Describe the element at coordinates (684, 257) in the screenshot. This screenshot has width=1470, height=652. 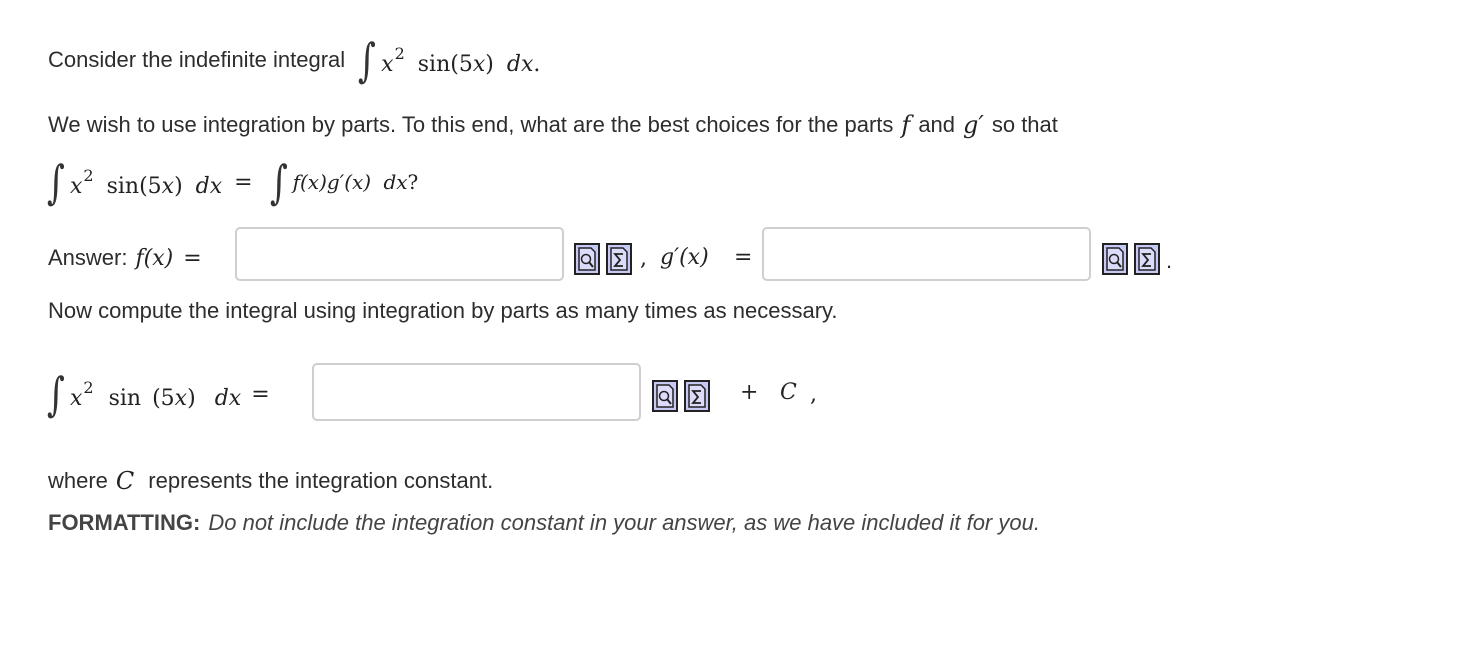
I see `g-prime-of-x-label: g′(x)` at that location.